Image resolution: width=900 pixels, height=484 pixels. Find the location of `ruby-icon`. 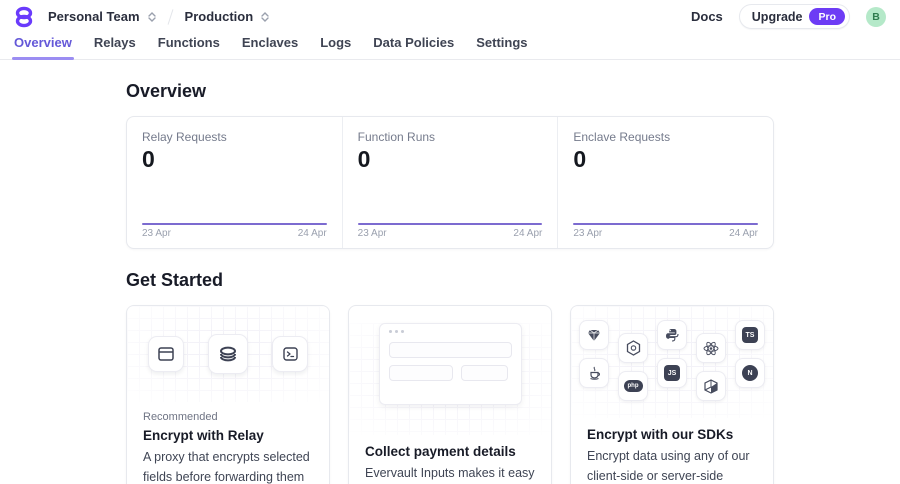

ruby-icon is located at coordinates (594, 335).